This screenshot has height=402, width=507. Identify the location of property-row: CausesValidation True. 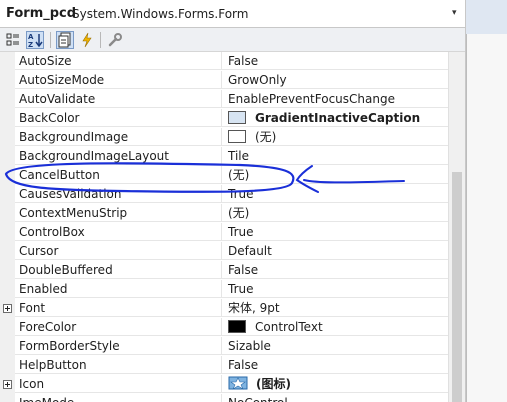
(224, 194).